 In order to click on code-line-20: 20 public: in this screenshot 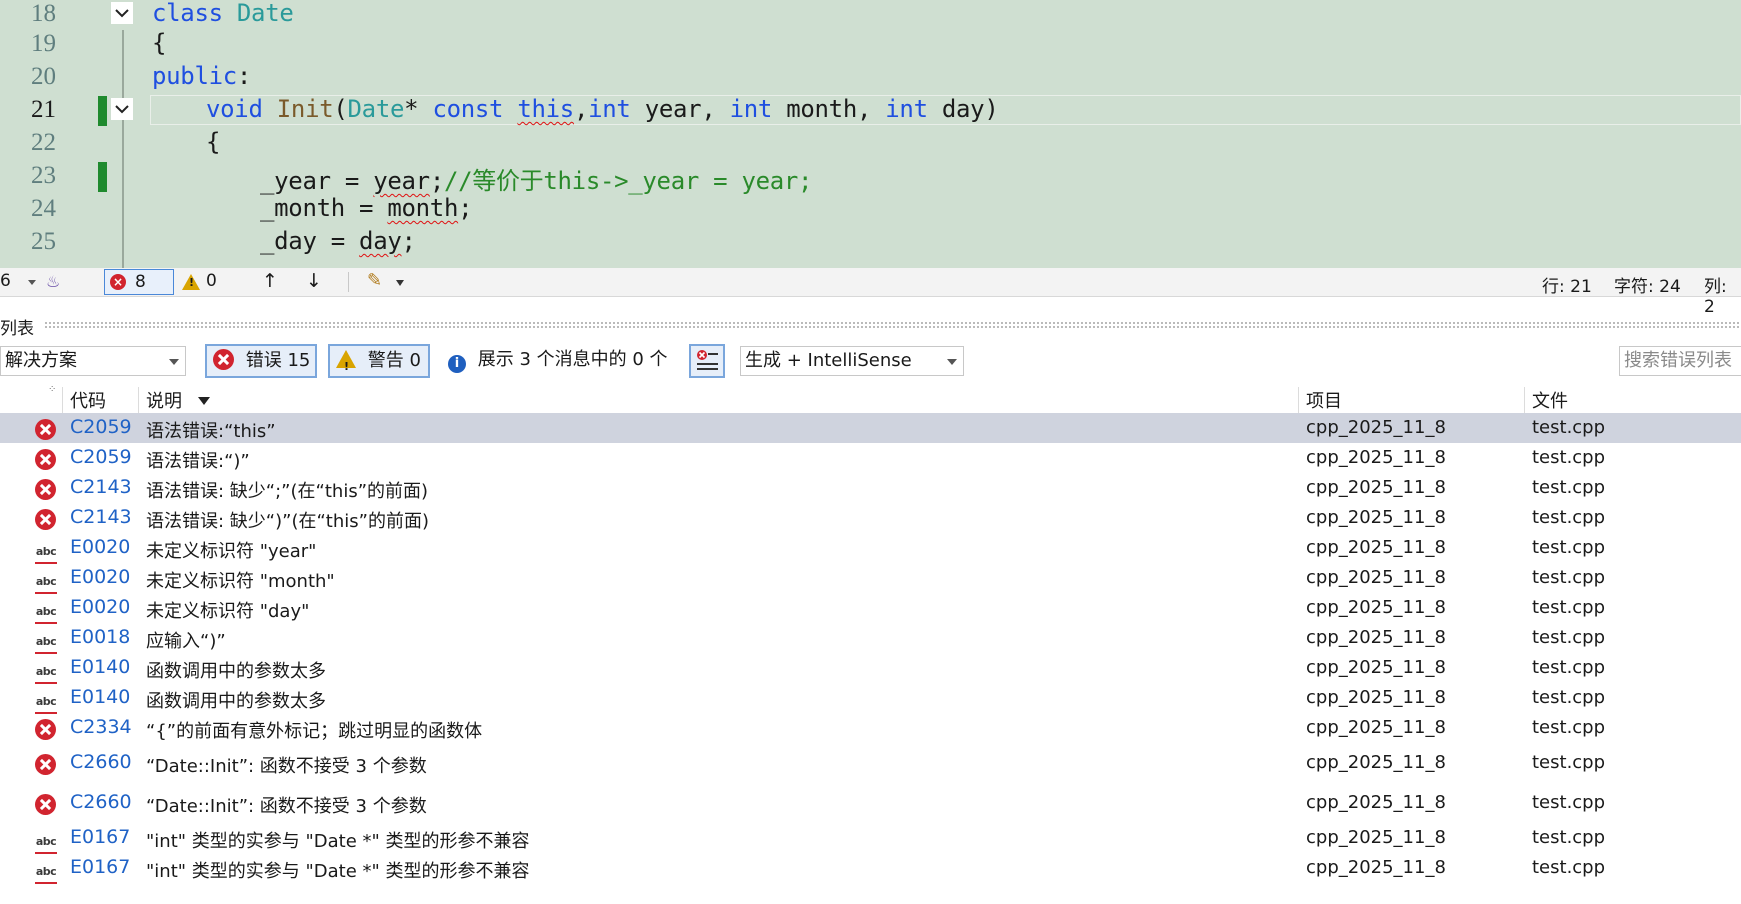, I will do `click(870, 77)`.